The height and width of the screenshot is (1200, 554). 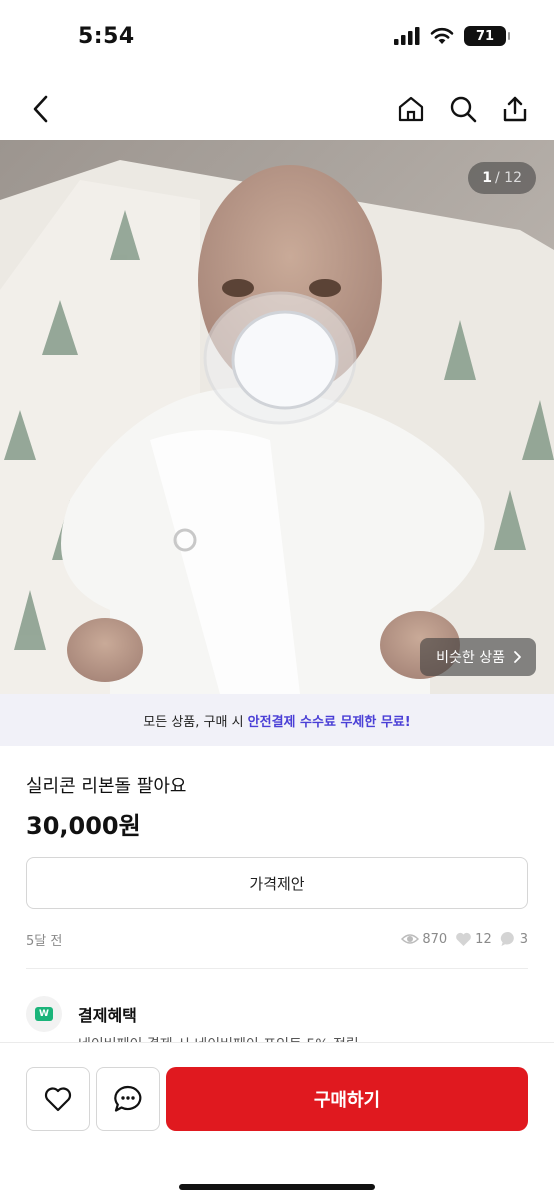 I want to click on home-icon, so click(x=411, y=109).